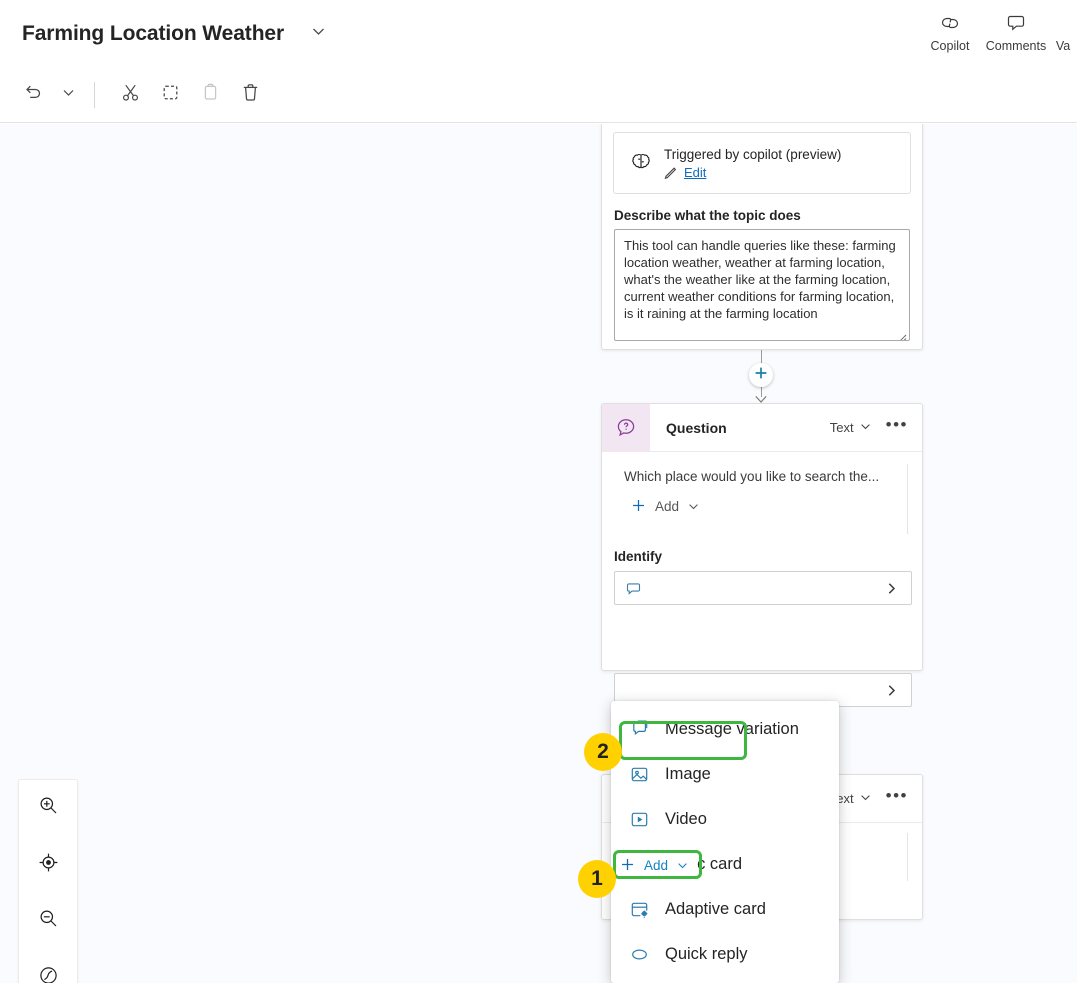  I want to click on message-add-label: Add, so click(656, 865).